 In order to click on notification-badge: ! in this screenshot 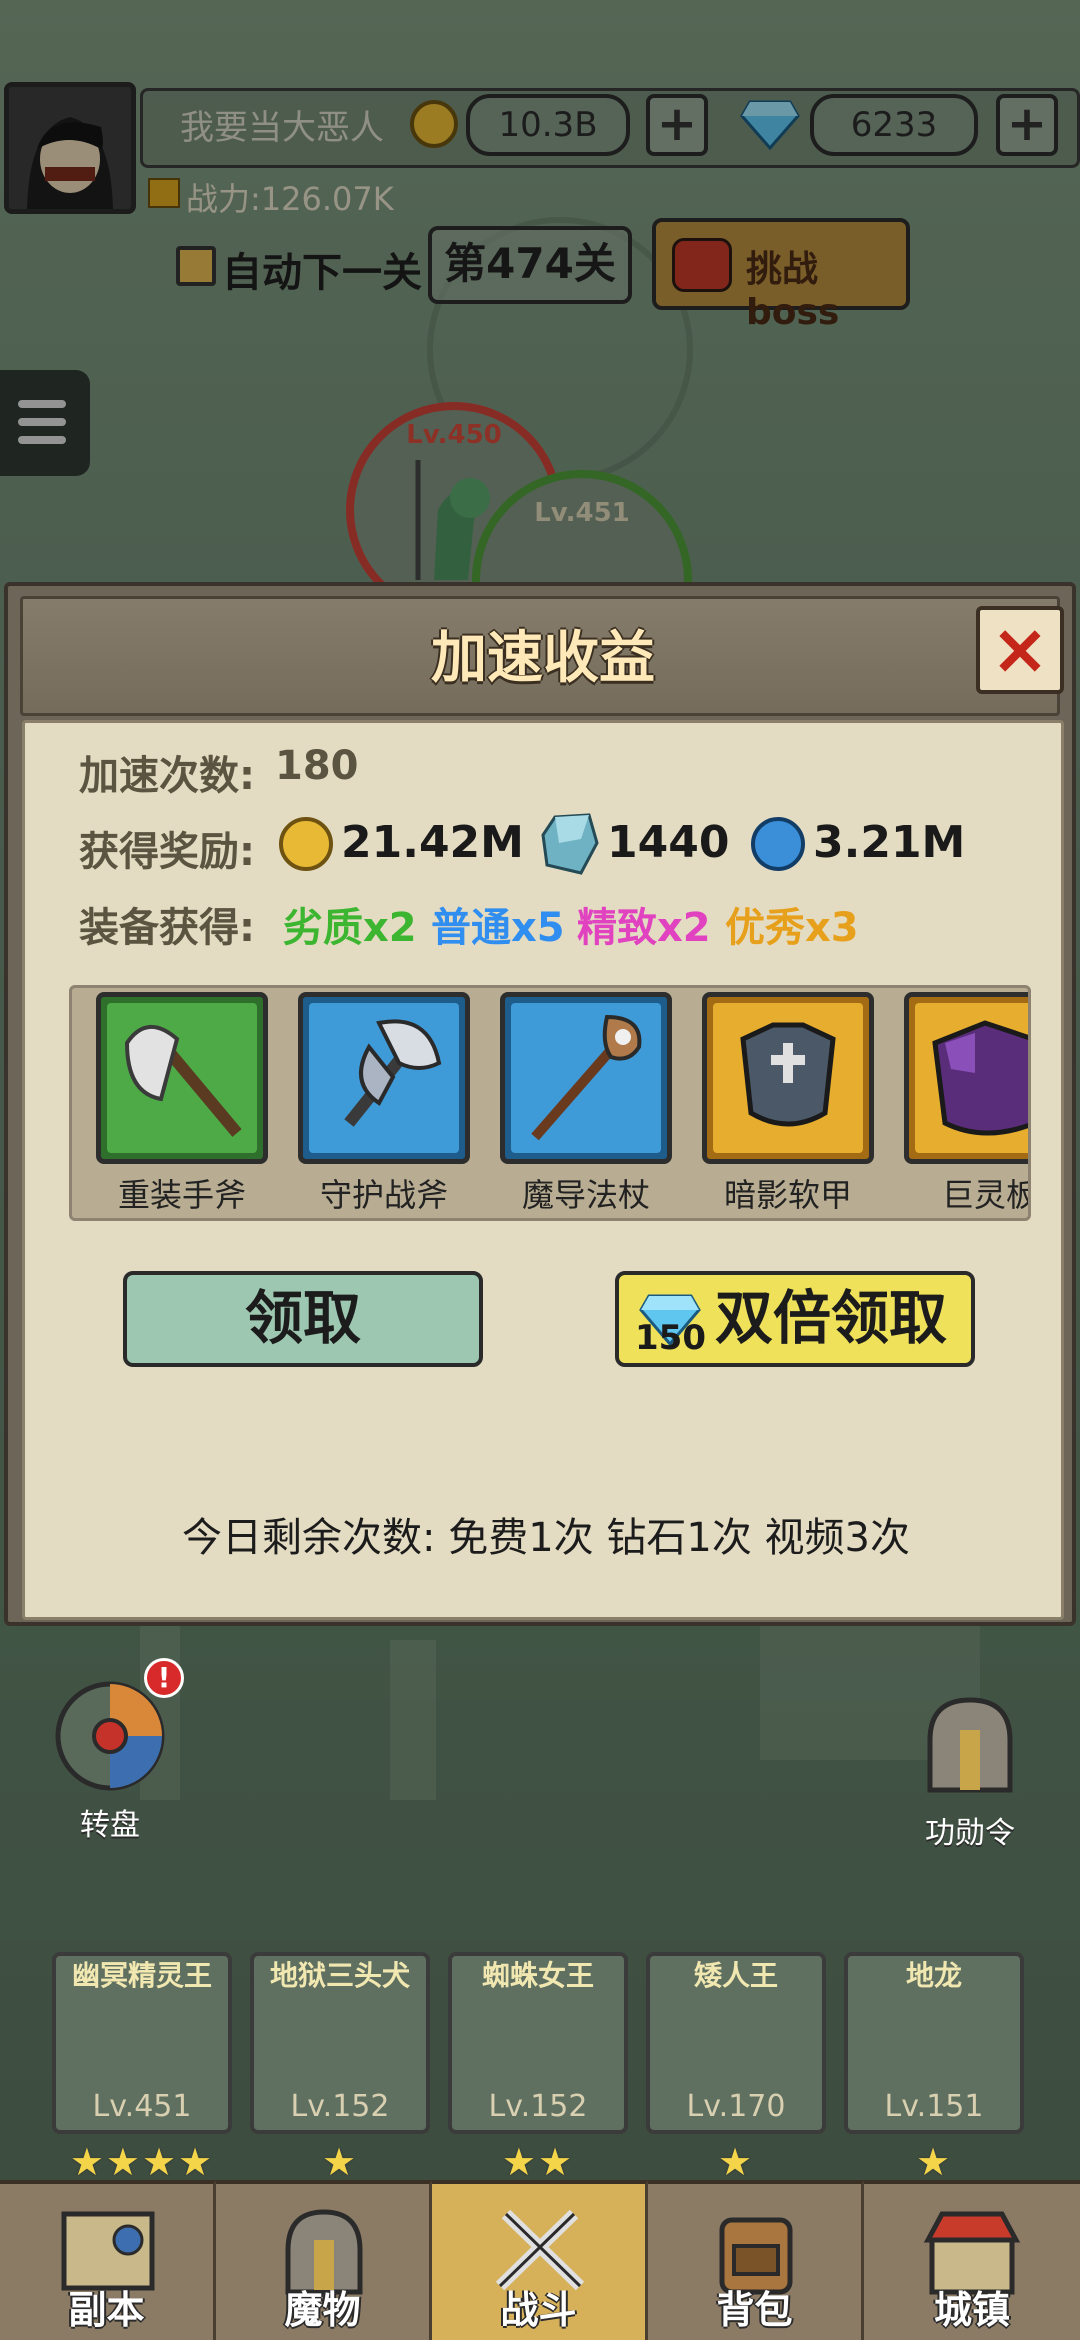, I will do `click(164, 1678)`.